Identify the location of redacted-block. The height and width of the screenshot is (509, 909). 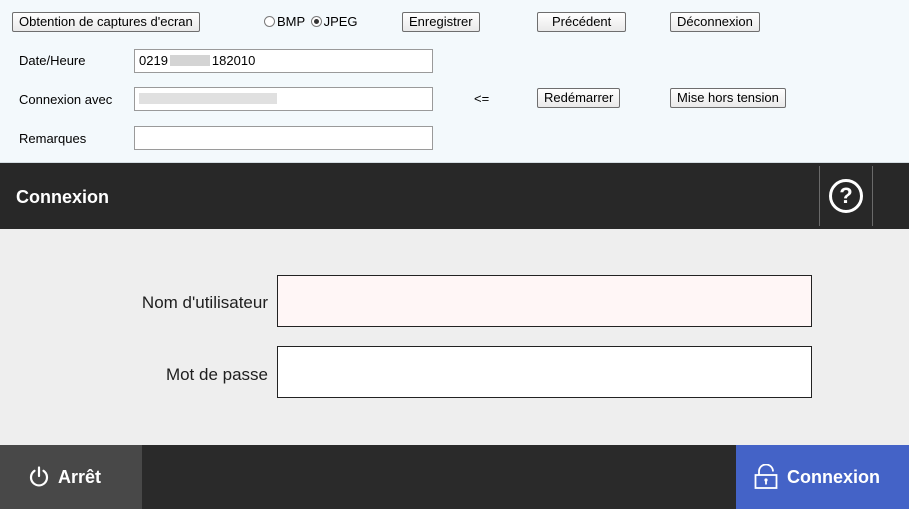
(189, 61).